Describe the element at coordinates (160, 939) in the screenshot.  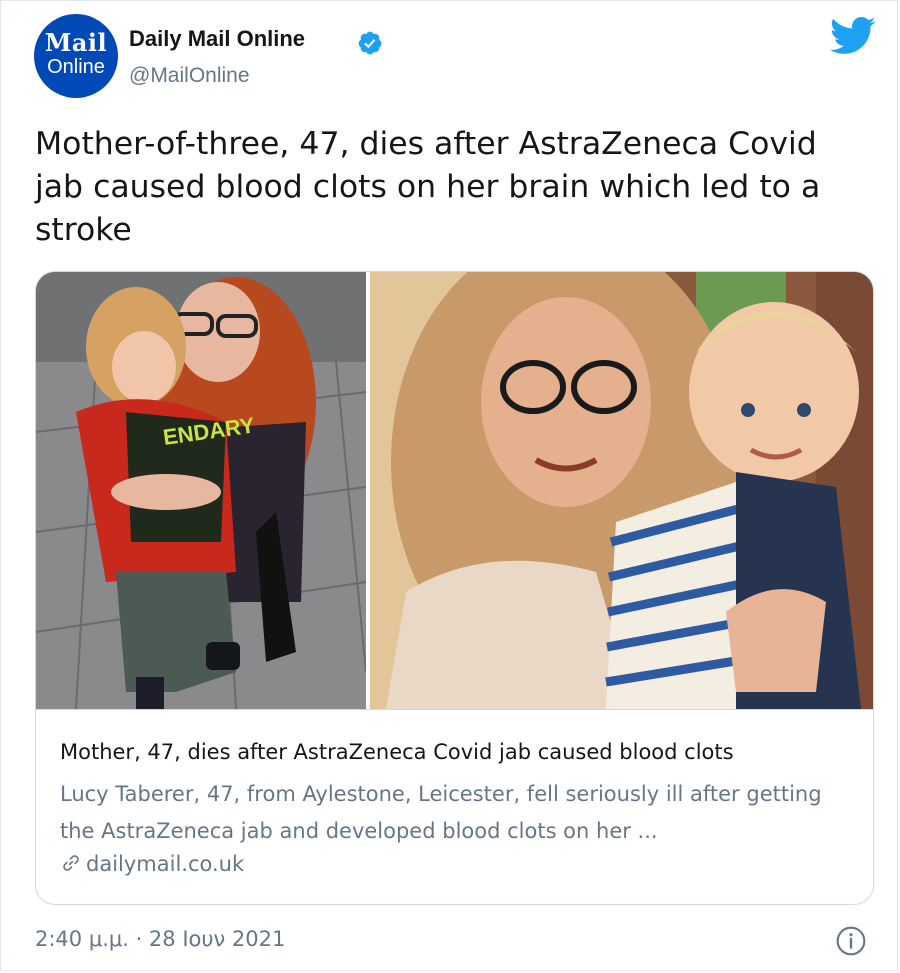
I see `tweet-timestamp: 2:40 μ.μ. · 28 Ιουν 2021` at that location.